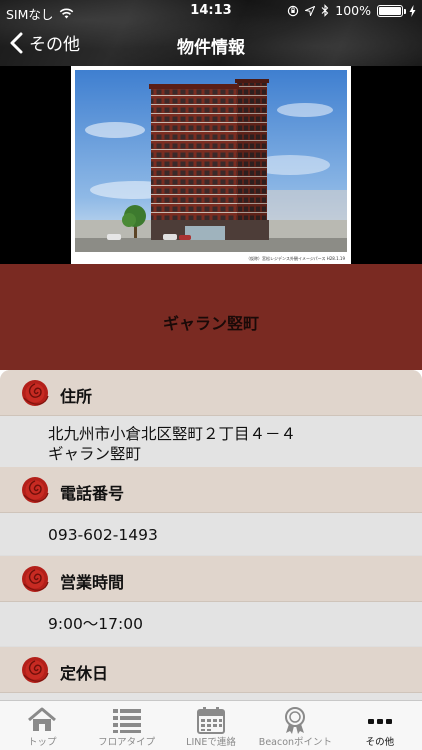 The height and width of the screenshot is (750, 422). I want to click on tab-label: トップ, so click(42, 742).